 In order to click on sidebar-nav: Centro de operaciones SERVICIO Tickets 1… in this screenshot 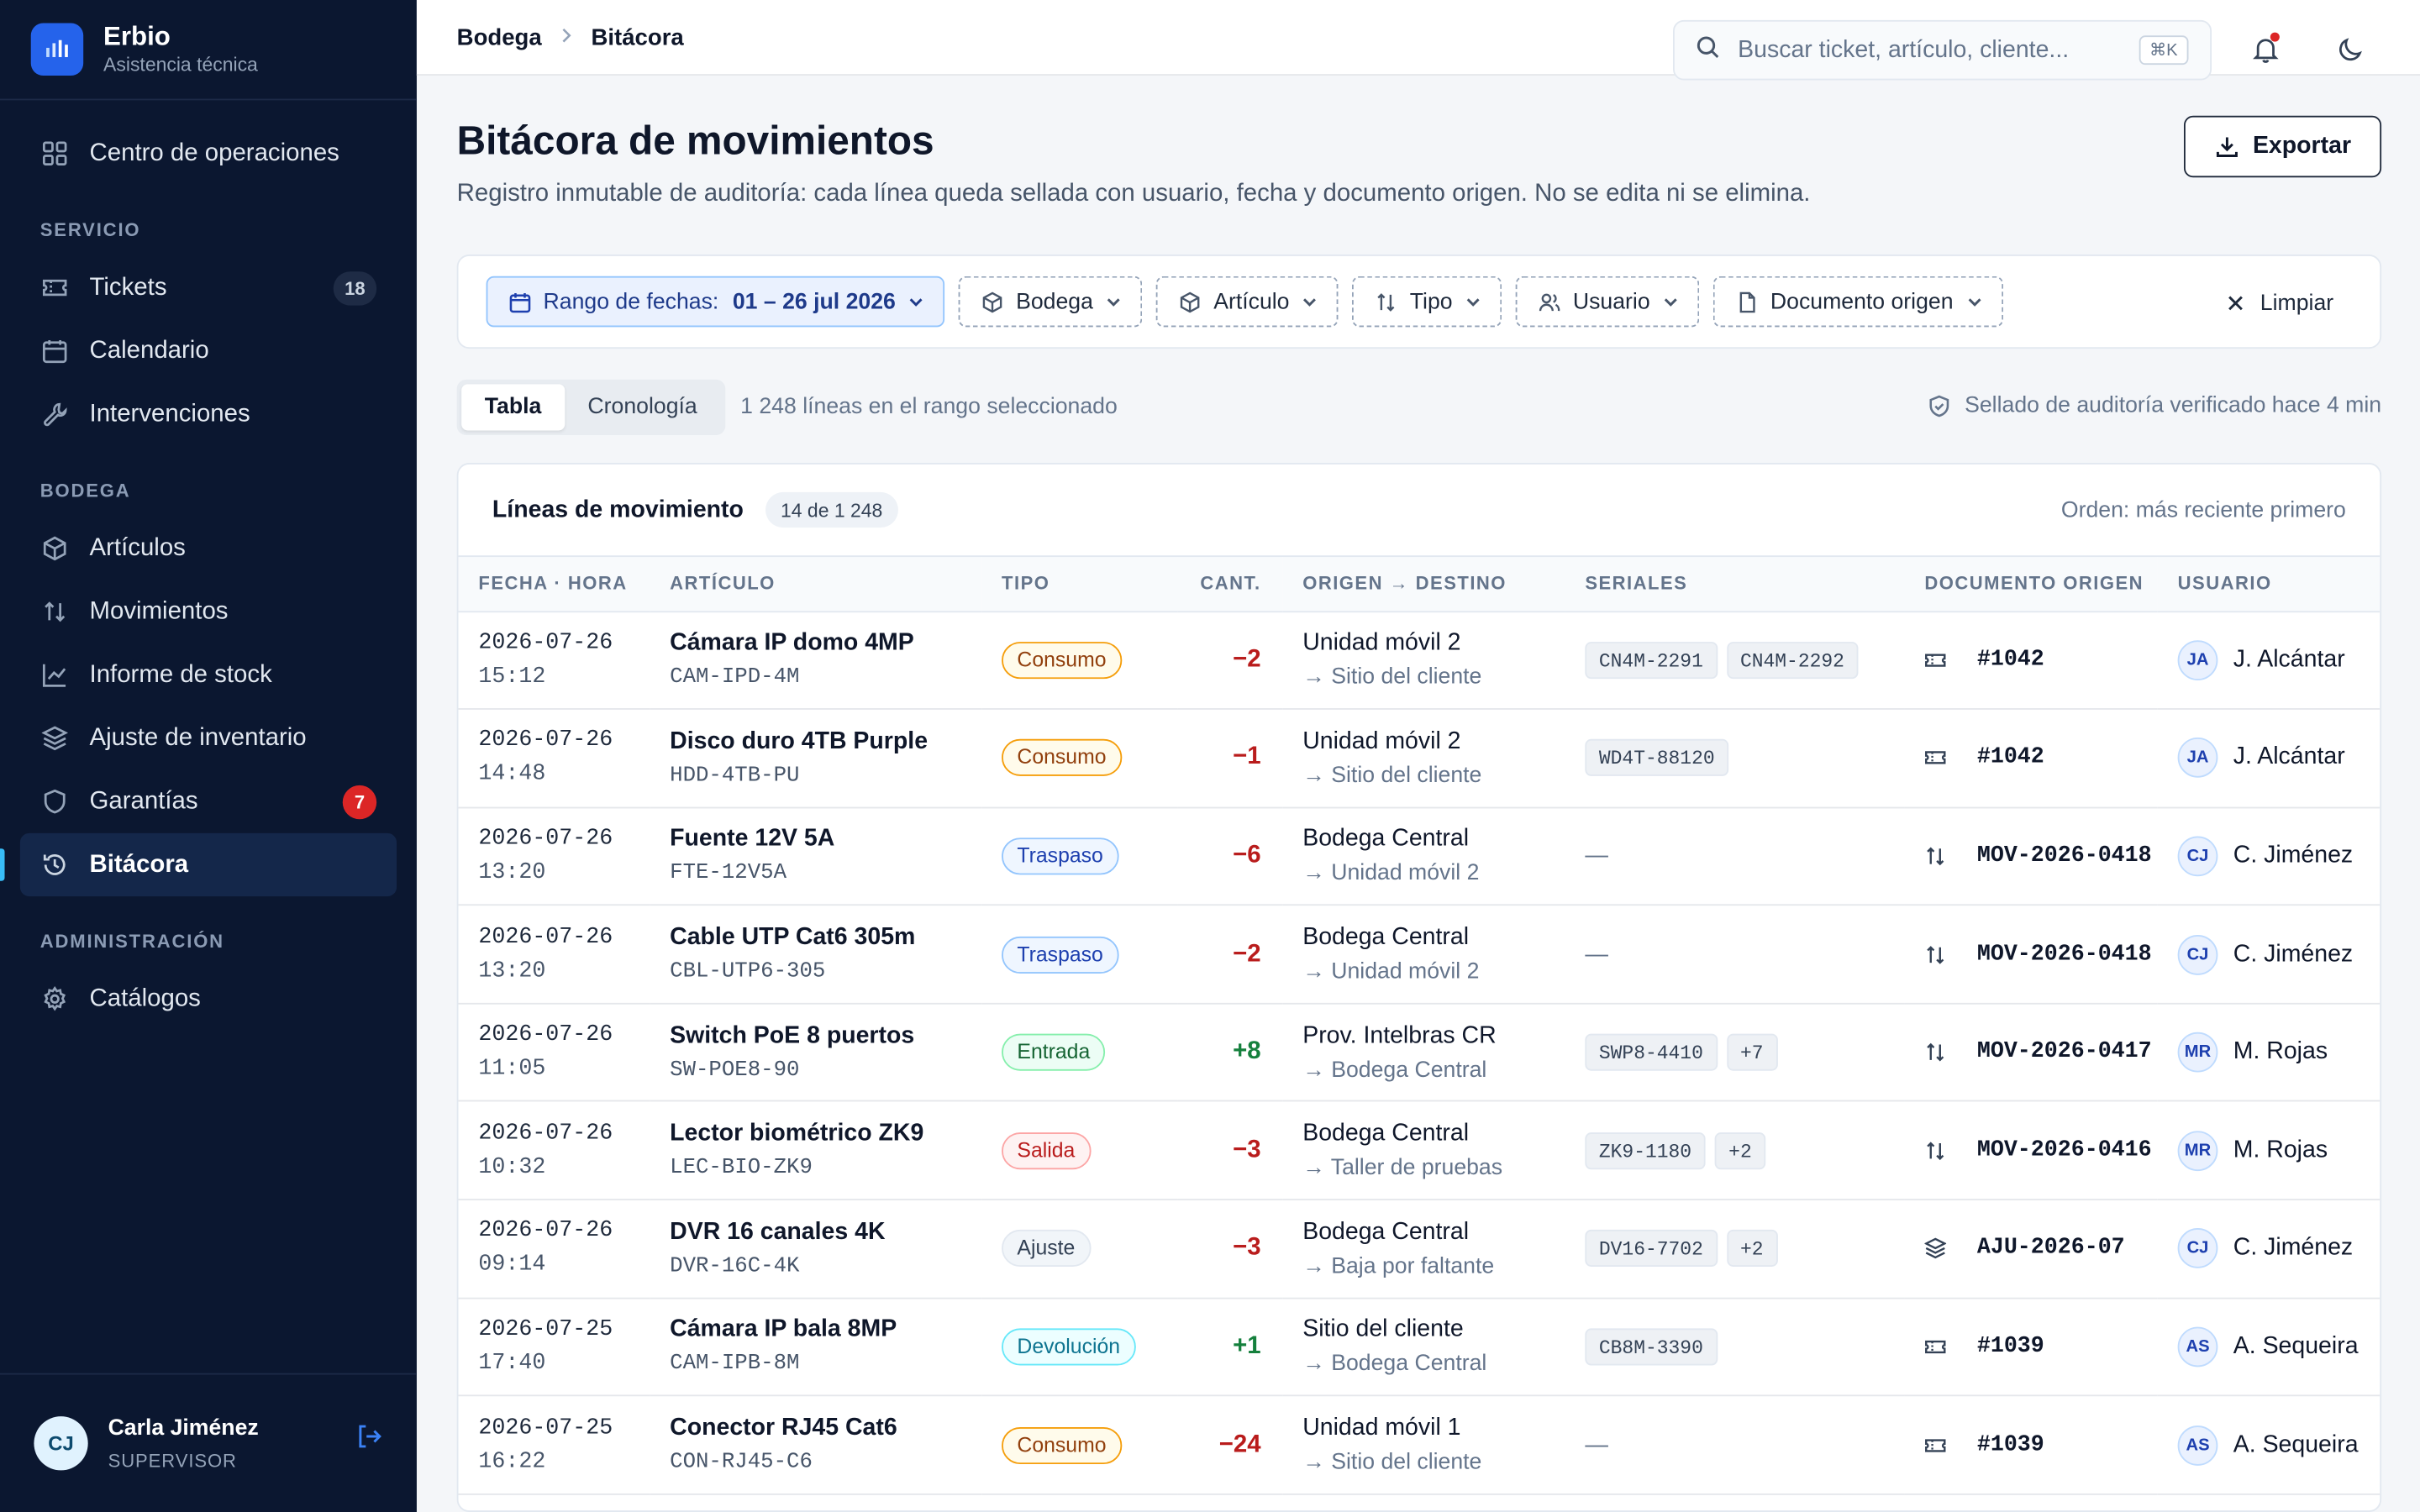, I will do `click(208, 736)`.